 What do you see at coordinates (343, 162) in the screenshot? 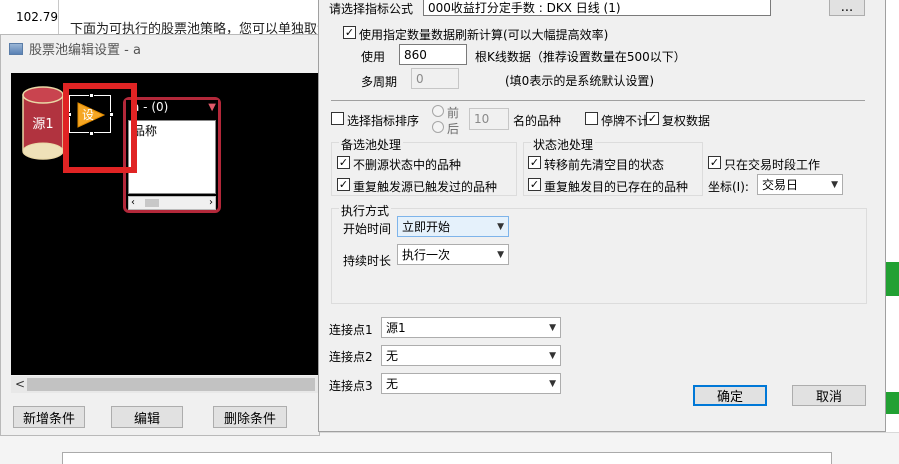
I see `candidate-keep-source-checkbox: ✓` at bounding box center [343, 162].